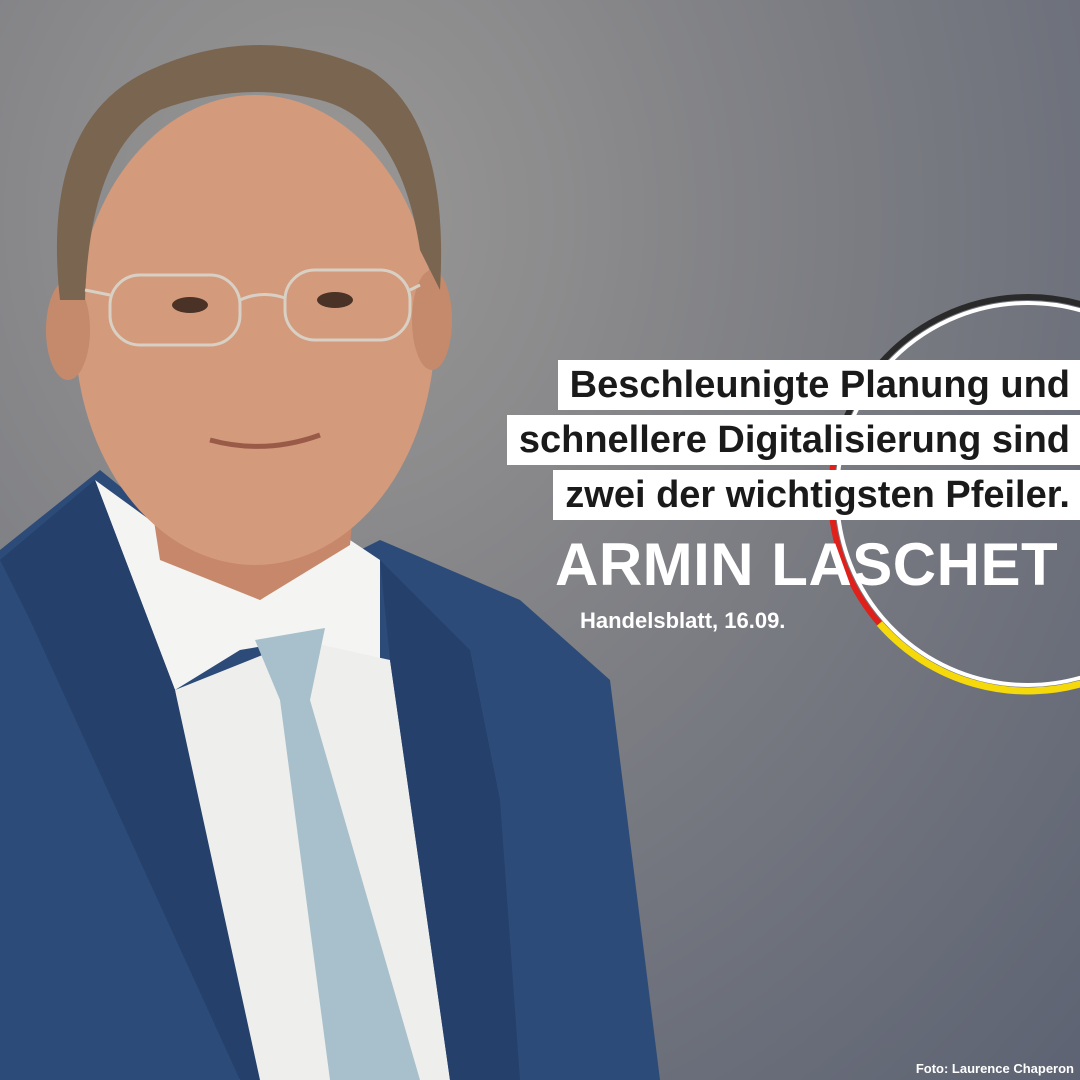 The image size is (1080, 1080). Describe the element at coordinates (793, 440) in the screenshot. I see `quote-line-2: schnellere Digitalisierung sind` at that location.